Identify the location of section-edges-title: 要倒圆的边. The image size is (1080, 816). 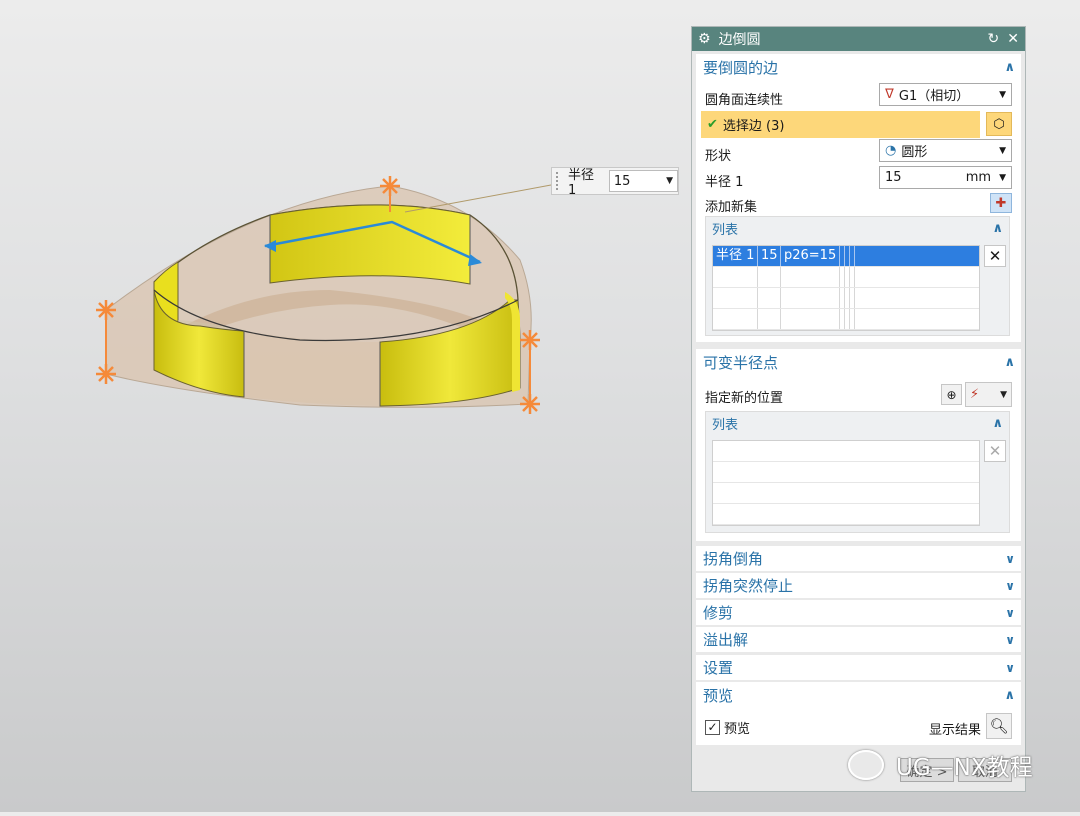
(741, 67).